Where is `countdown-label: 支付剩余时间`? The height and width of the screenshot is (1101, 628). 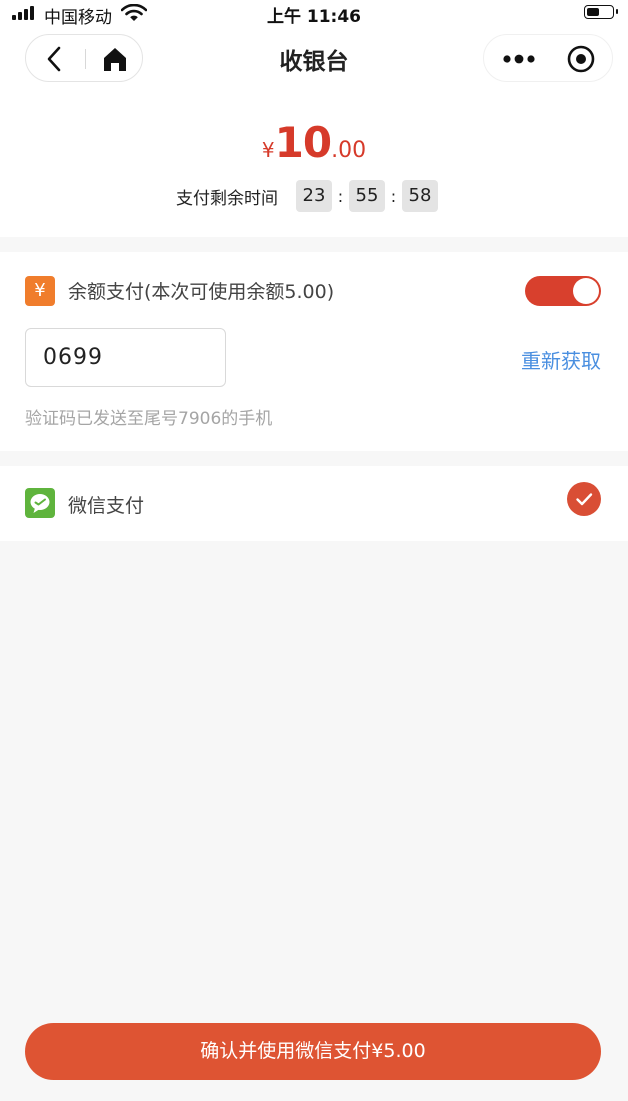 countdown-label: 支付剩余时间 is located at coordinates (227, 198).